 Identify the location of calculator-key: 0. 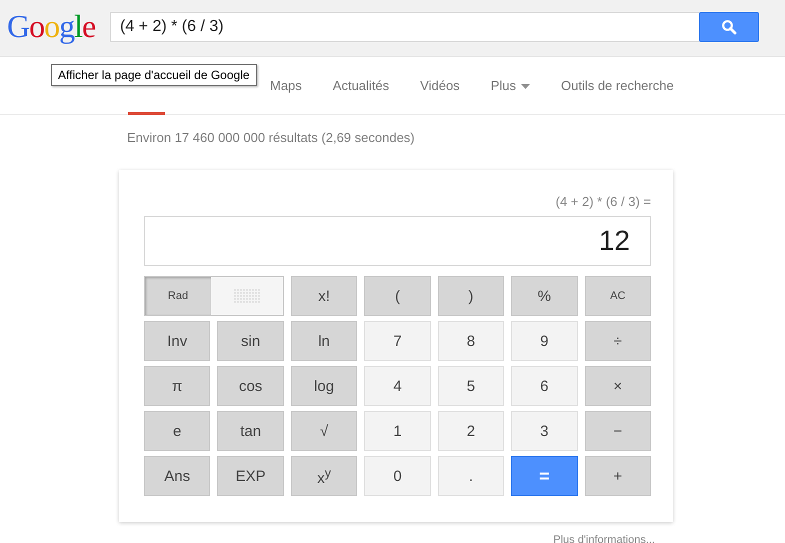
(397, 476).